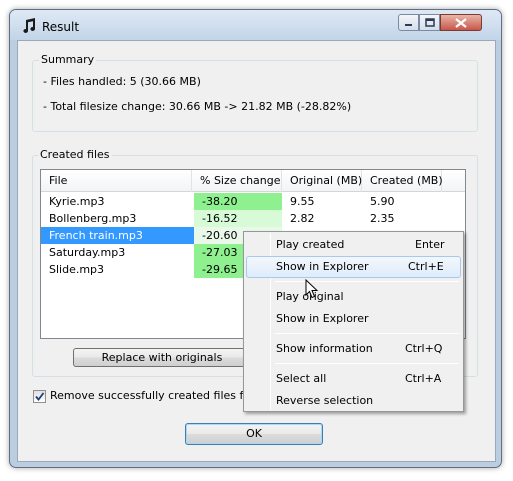 This screenshot has height=481, width=513. What do you see at coordinates (424, 348) in the screenshot?
I see `menu-item-shortcut: Ctrl+Q` at bounding box center [424, 348].